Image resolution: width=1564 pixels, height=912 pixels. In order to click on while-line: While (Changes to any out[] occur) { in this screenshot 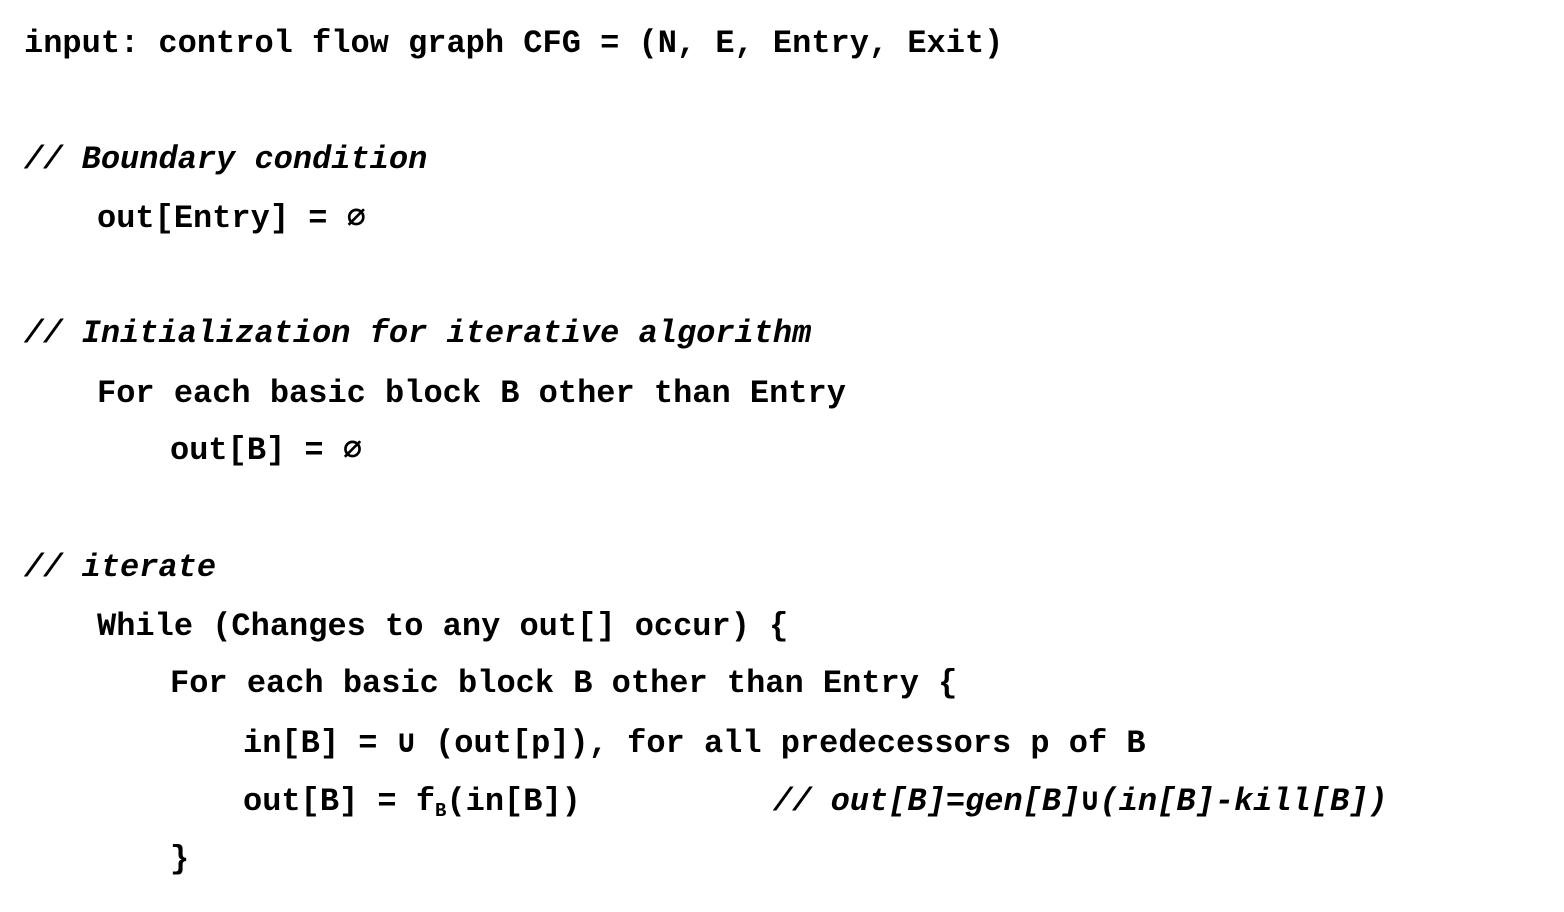, I will do `click(443, 626)`.